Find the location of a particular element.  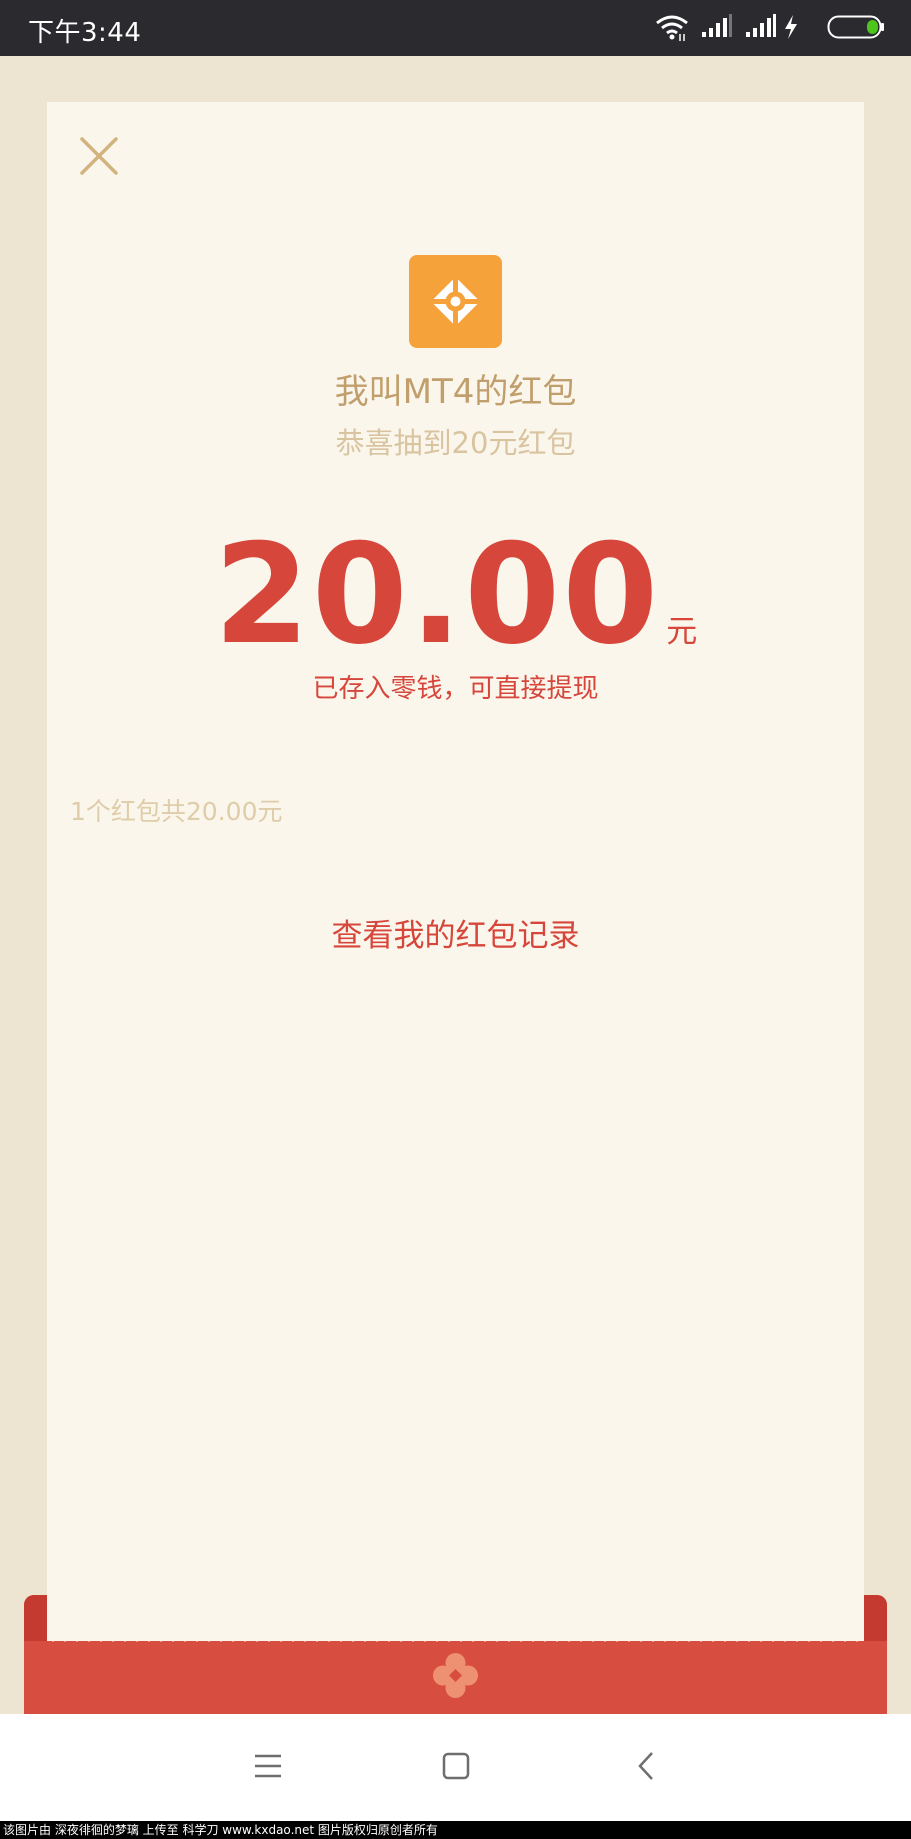

amount-row: 20.00 元 is located at coordinates (455, 594).